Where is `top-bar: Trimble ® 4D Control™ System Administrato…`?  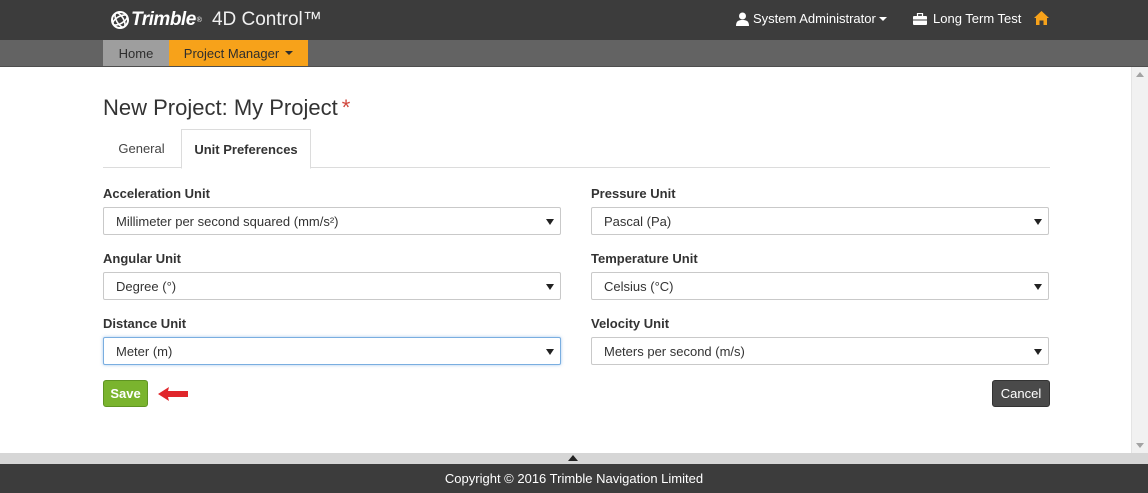 top-bar: Trimble ® 4D Control™ System Administrato… is located at coordinates (574, 20).